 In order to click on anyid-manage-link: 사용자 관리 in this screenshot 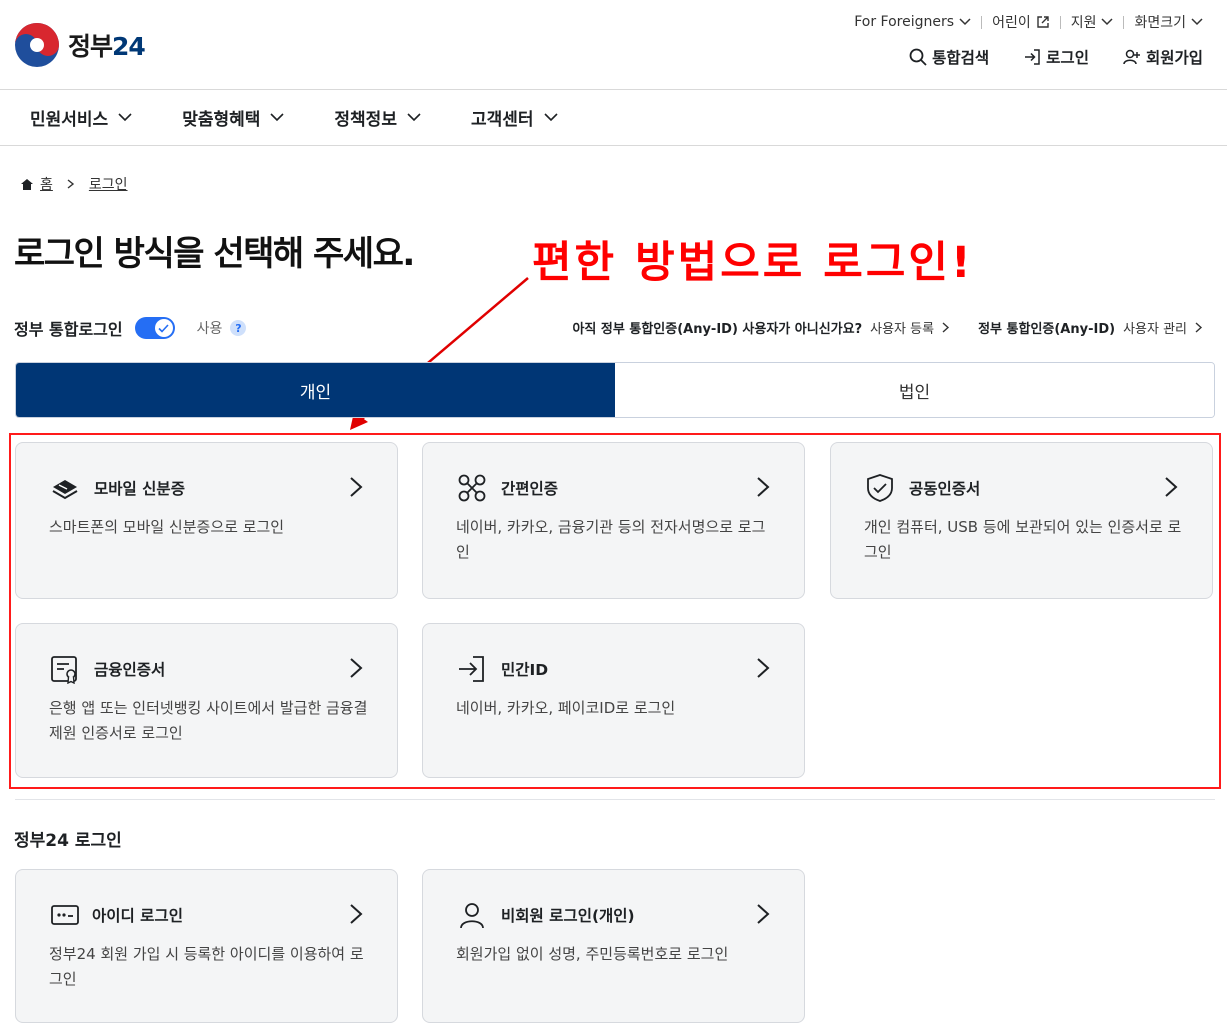, I will do `click(1155, 327)`.